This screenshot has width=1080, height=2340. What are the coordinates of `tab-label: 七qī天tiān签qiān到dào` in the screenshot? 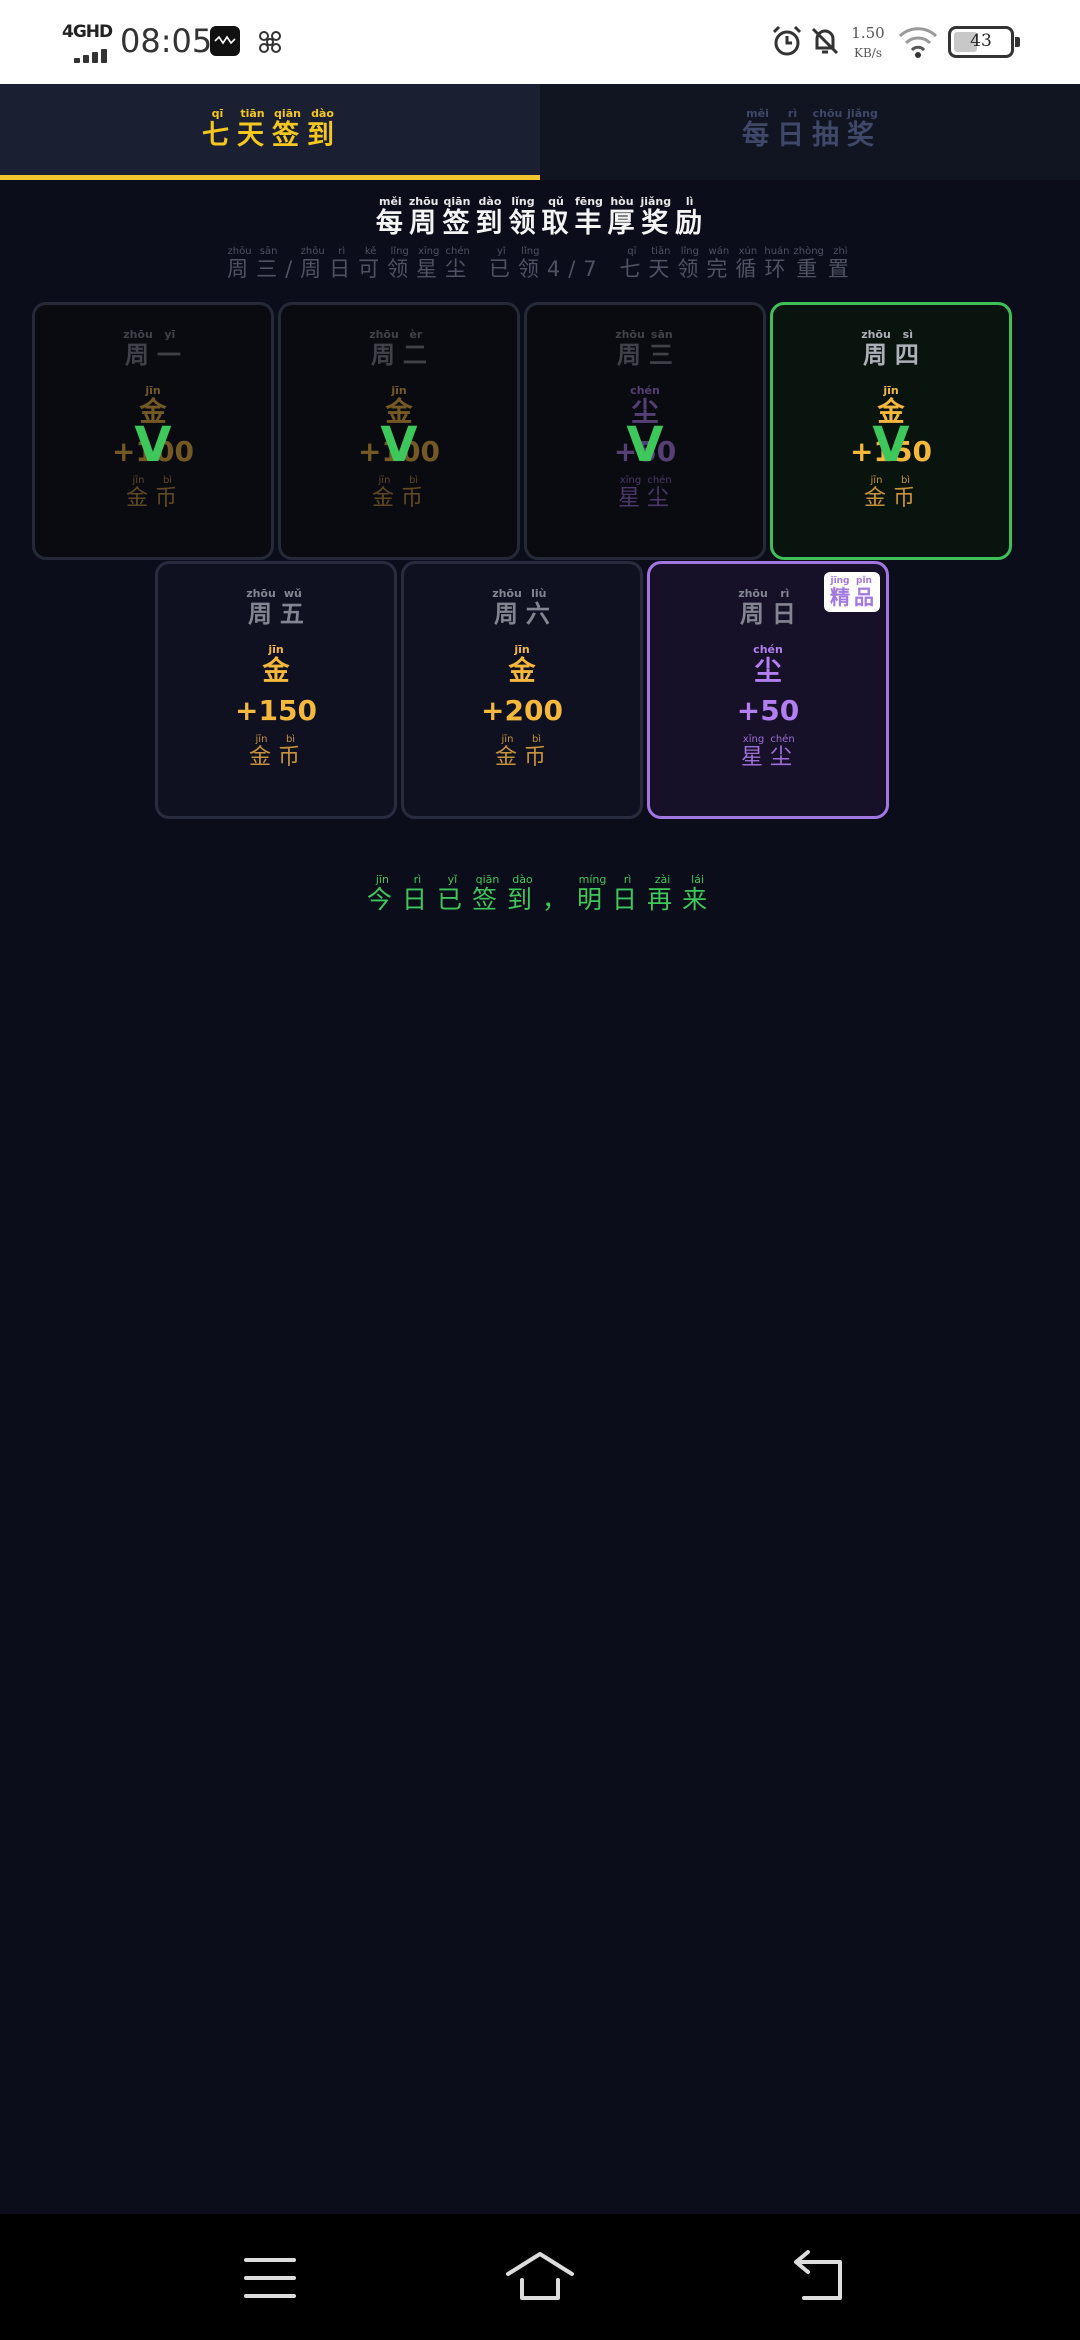 It's located at (270, 129).